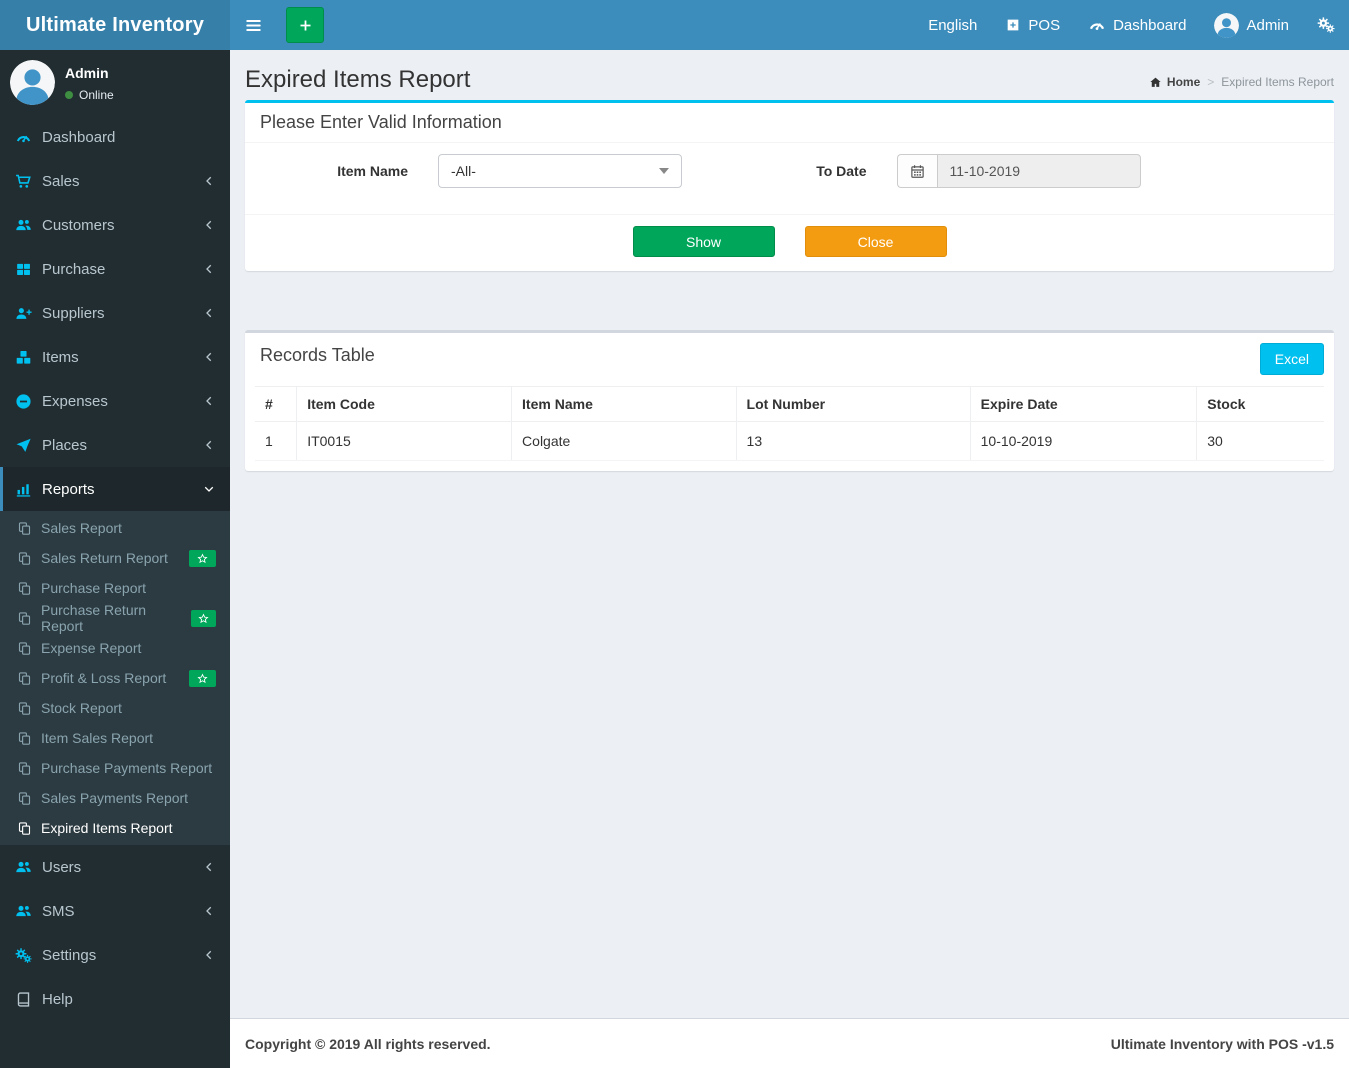  I want to click on sidebar-item-purchase: Purchase, so click(115, 269).